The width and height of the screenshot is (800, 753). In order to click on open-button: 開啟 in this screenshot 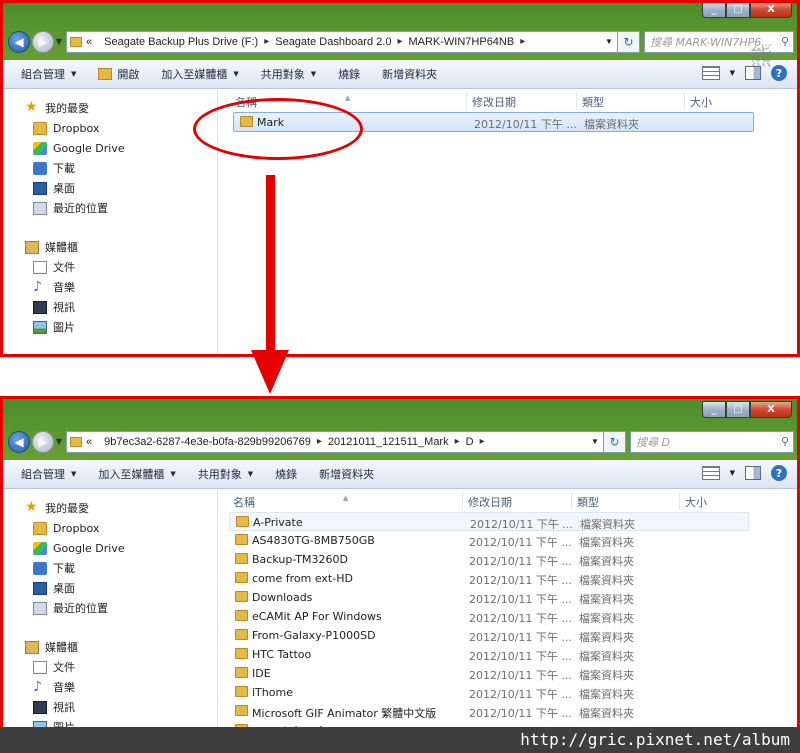, I will do `click(118, 74)`.